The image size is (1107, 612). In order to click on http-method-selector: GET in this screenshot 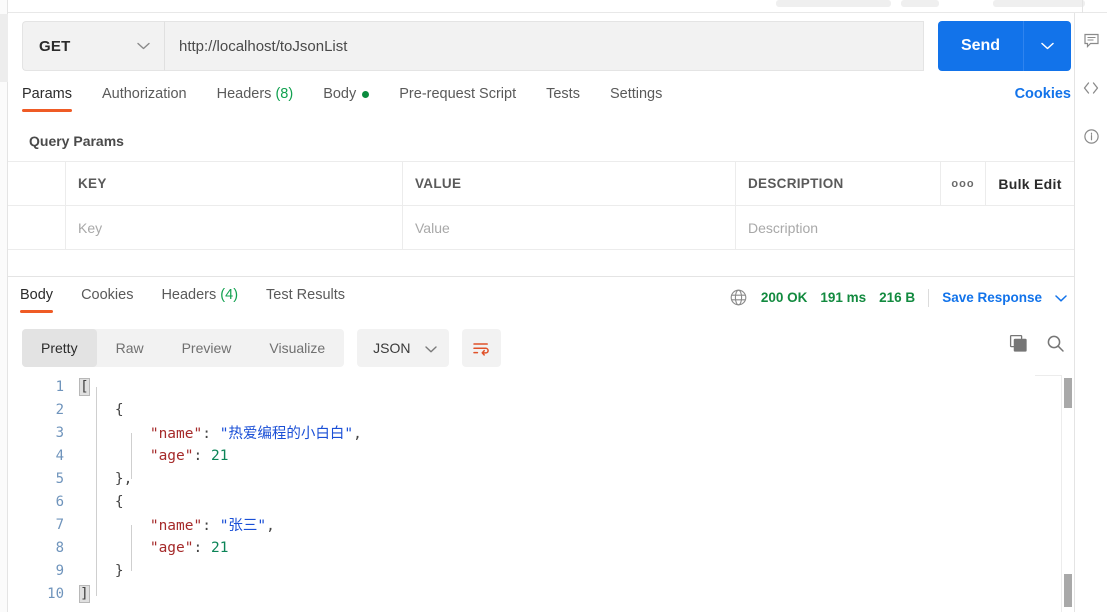, I will do `click(93, 46)`.